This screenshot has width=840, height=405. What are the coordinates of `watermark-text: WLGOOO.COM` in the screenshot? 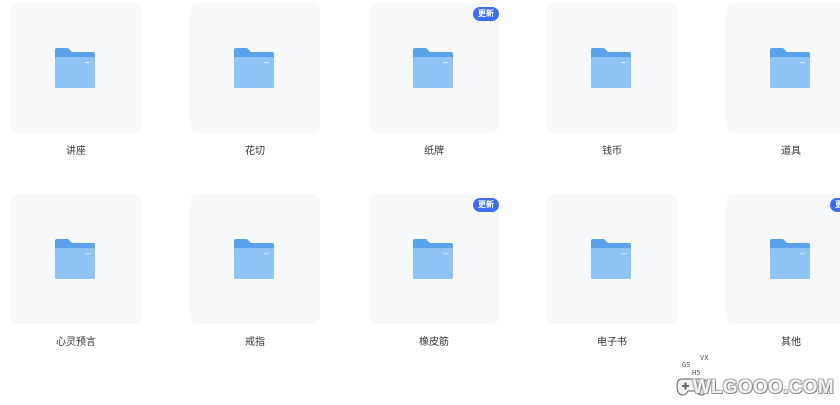 It's located at (763, 387).